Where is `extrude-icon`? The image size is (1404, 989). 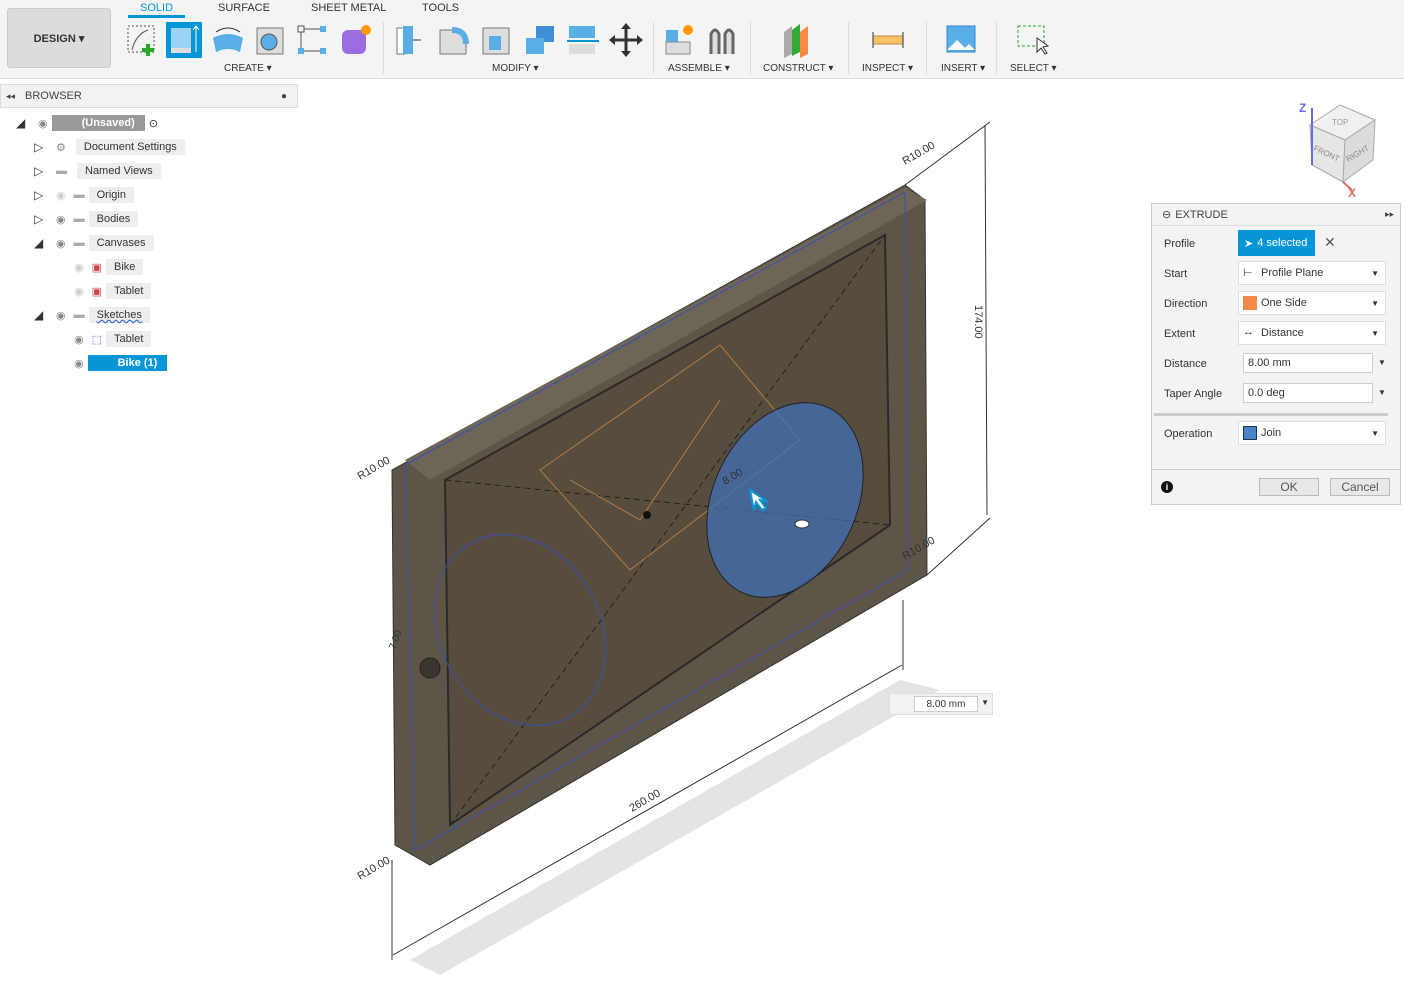
extrude-icon is located at coordinates (184, 40).